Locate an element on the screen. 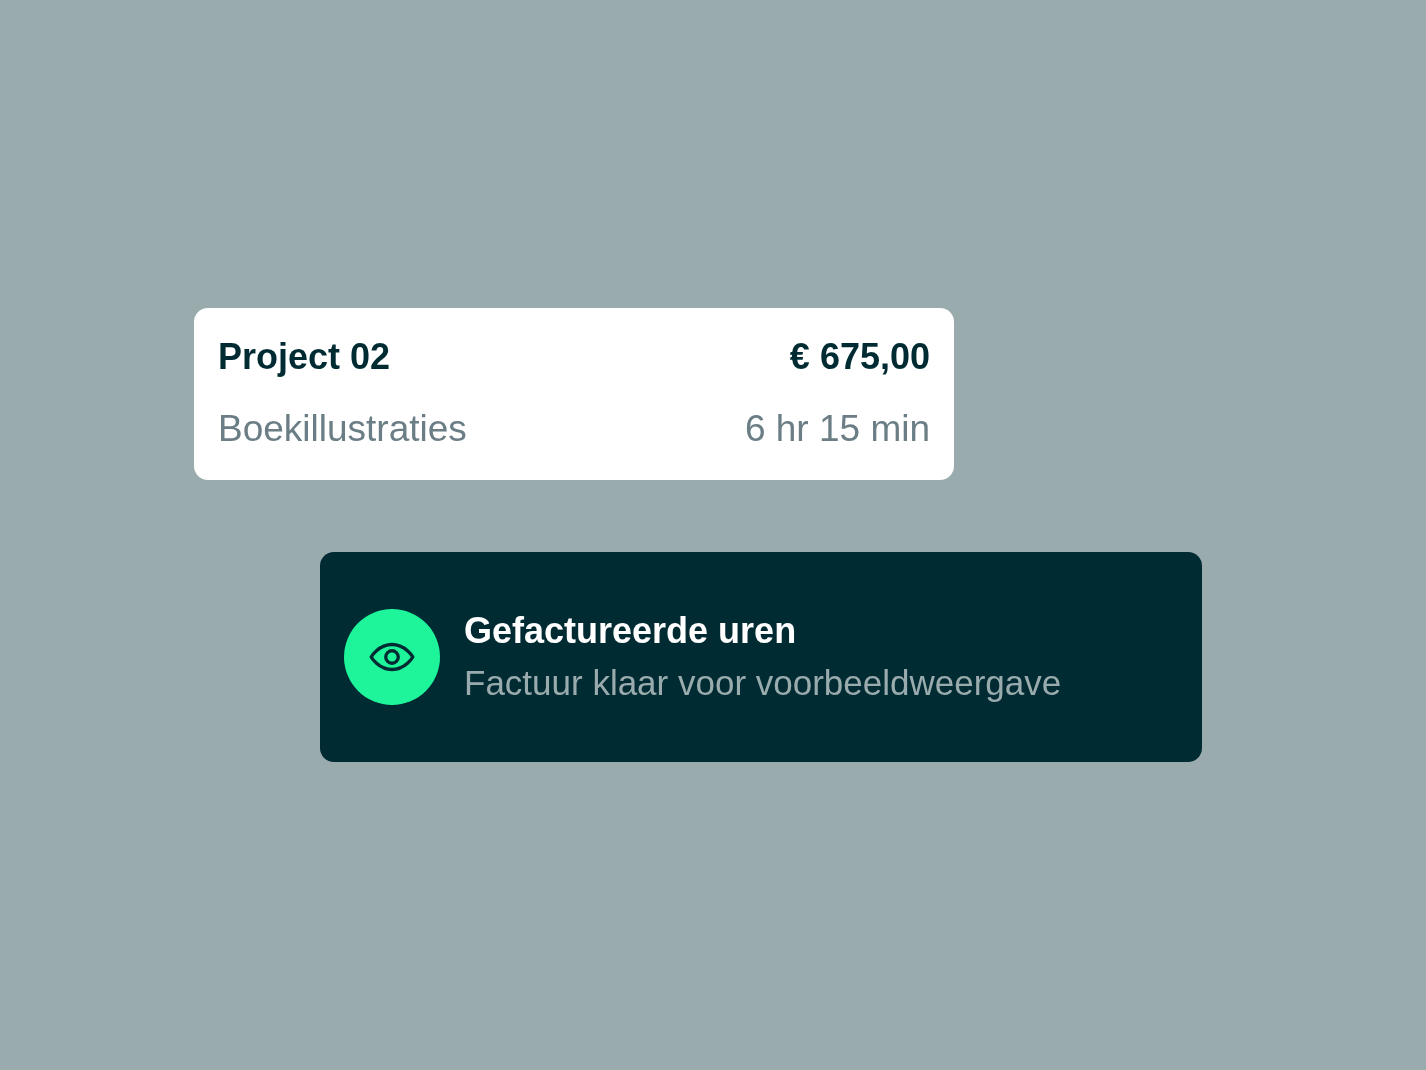  notification-message: Factuur klaar voor voorbeeldweergave is located at coordinates (763, 683).